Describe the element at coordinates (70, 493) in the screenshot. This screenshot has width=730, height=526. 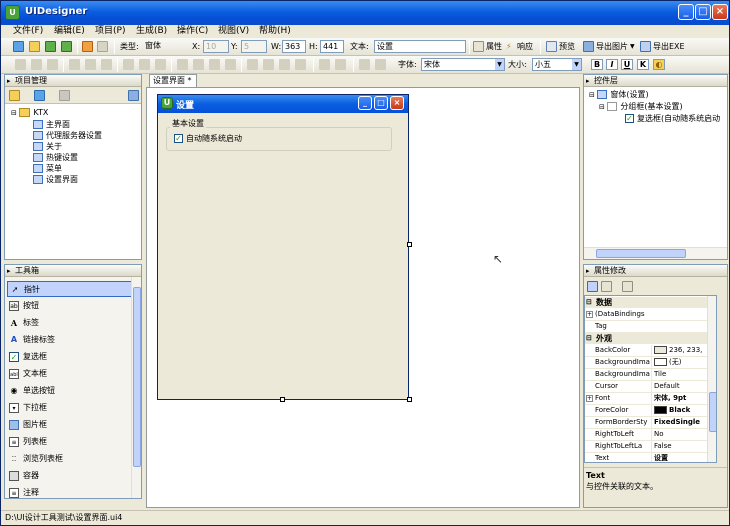
I see `toolbox-item-comment: ≡ 注释` at that location.